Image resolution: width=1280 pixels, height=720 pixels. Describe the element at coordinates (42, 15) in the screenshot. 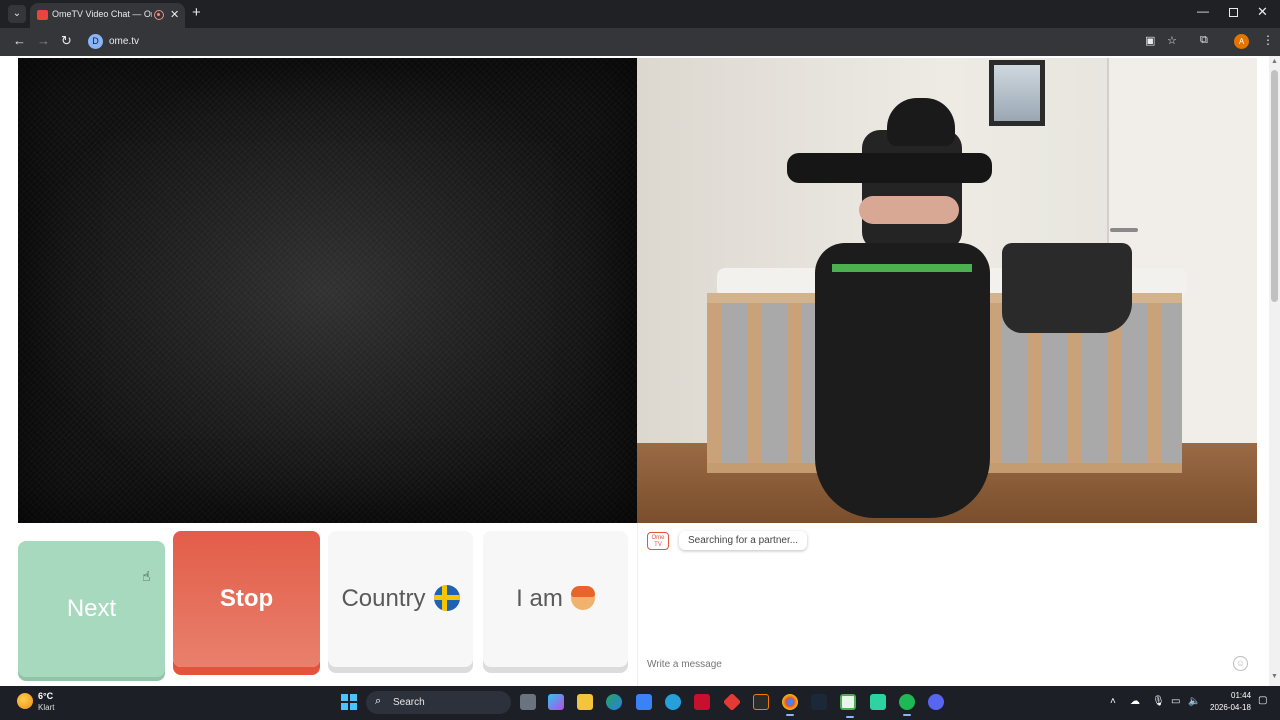

I see `ometv-favicon-icon` at that location.